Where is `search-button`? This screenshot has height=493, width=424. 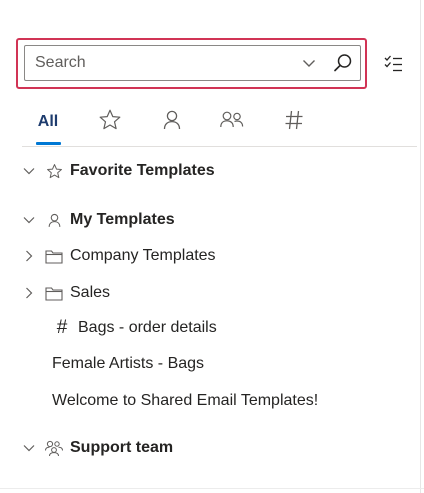 search-button is located at coordinates (343, 63).